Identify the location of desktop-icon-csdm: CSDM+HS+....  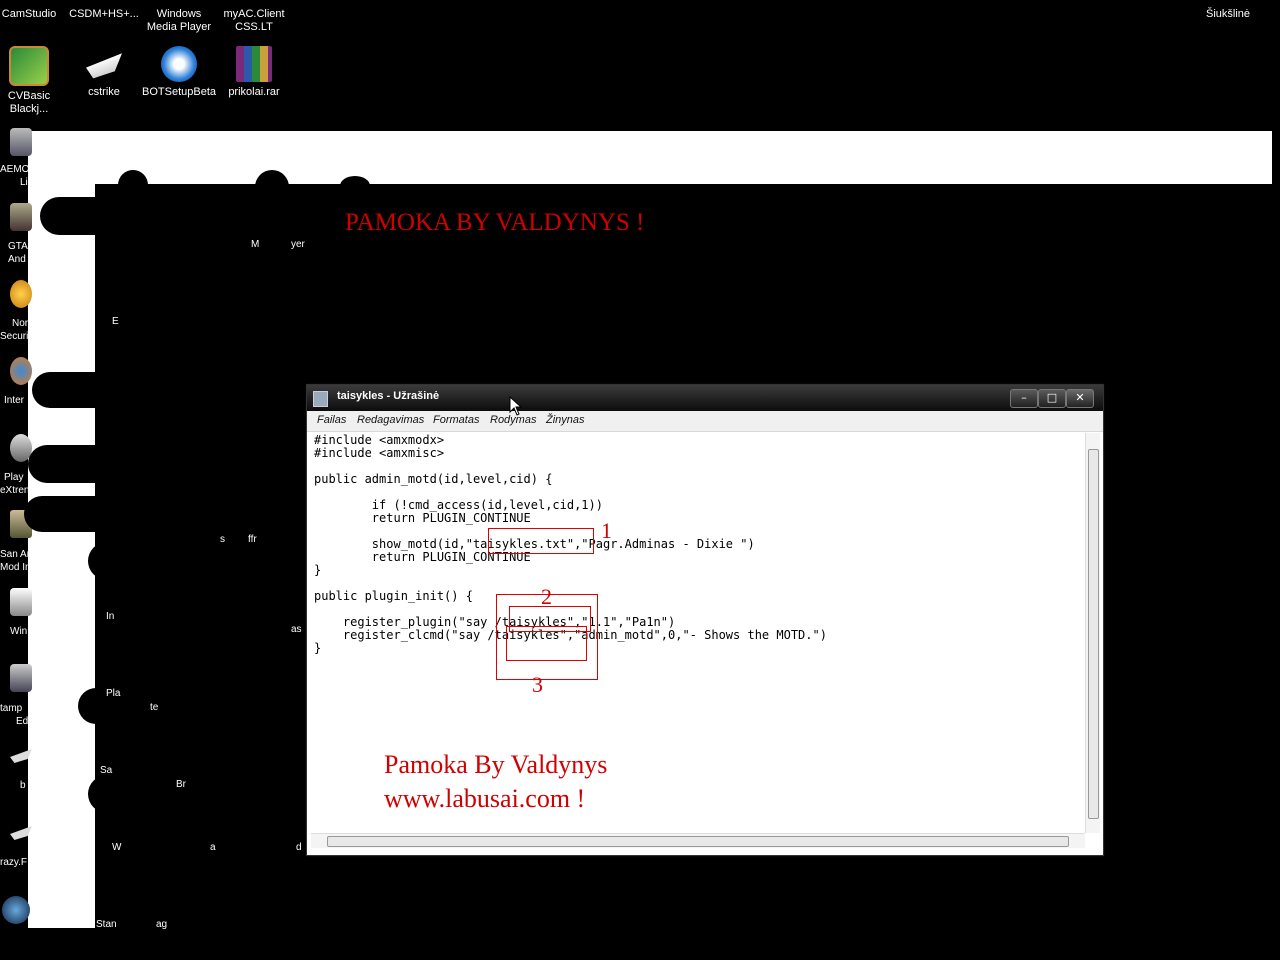
(104, 14).